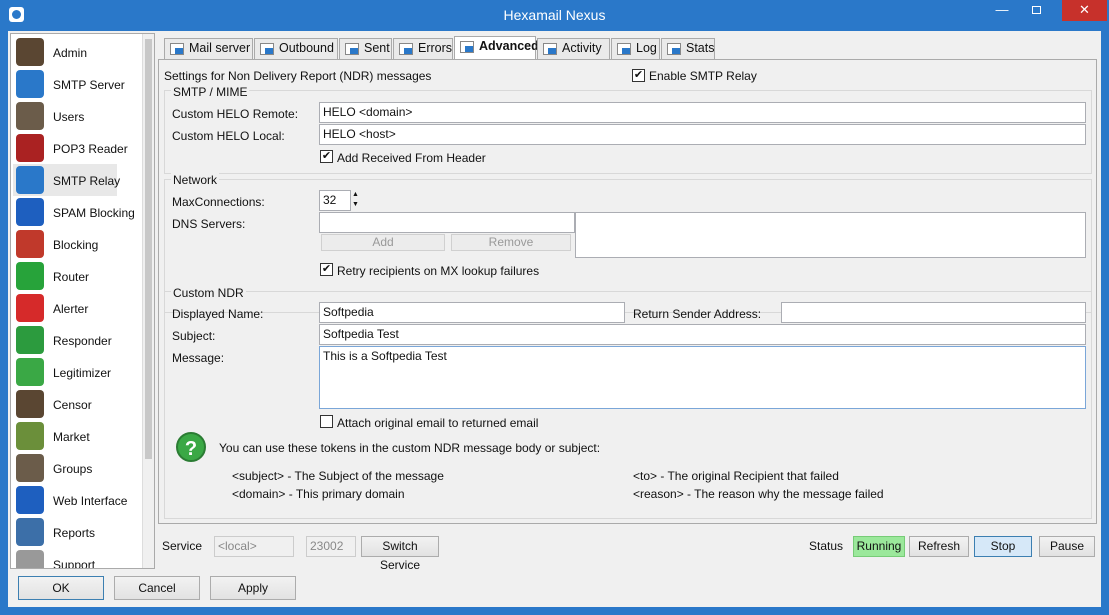 The height and width of the screenshot is (615, 1109). What do you see at coordinates (253, 588) in the screenshot?
I see `apply-button: Apply` at bounding box center [253, 588].